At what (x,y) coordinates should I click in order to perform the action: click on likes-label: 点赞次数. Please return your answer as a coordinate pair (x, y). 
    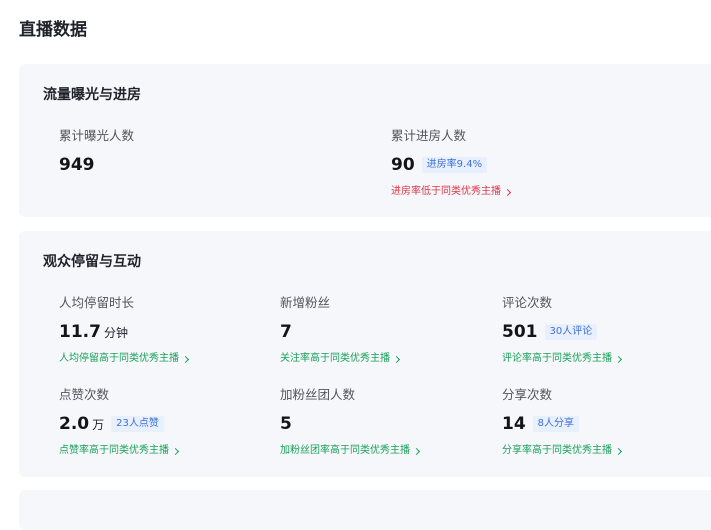
    Looking at the image, I should click on (84, 394).